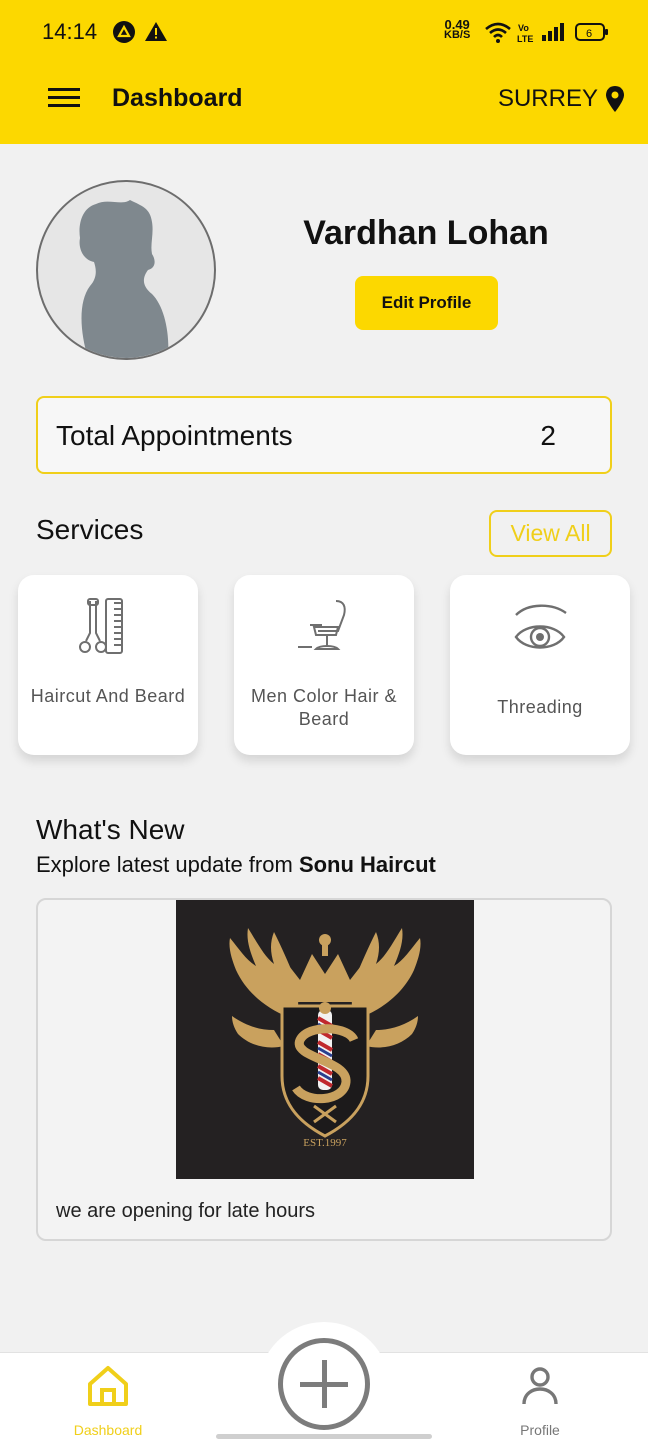  What do you see at coordinates (177, 98) in the screenshot?
I see `page-title: Dashboard` at bounding box center [177, 98].